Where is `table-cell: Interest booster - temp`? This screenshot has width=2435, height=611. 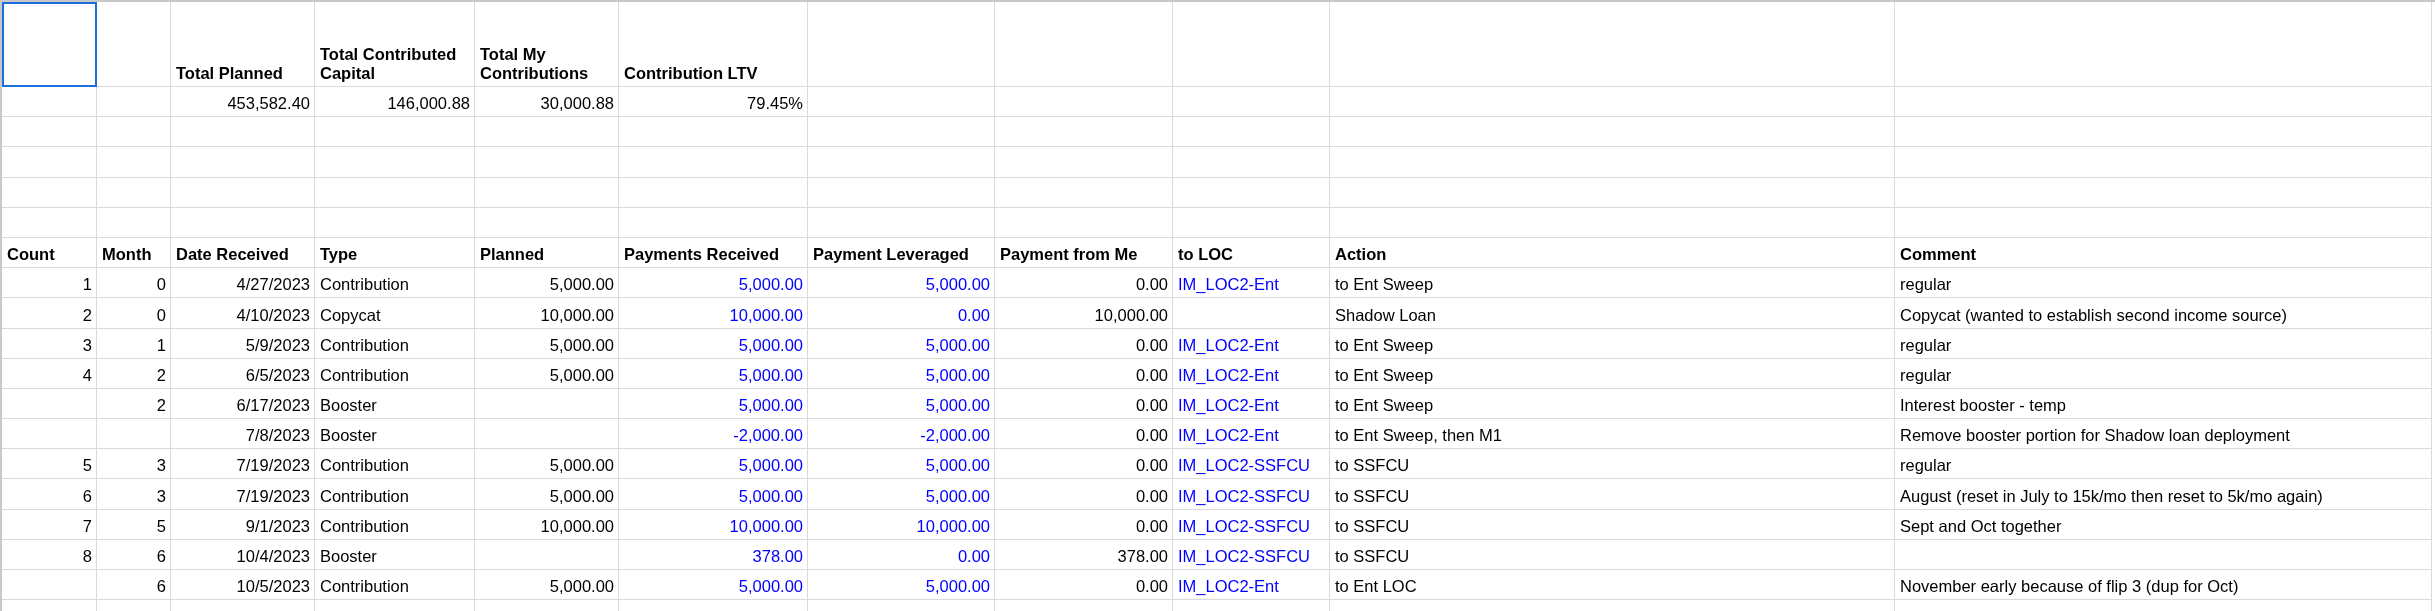
table-cell: Interest booster - temp is located at coordinates (1983, 406).